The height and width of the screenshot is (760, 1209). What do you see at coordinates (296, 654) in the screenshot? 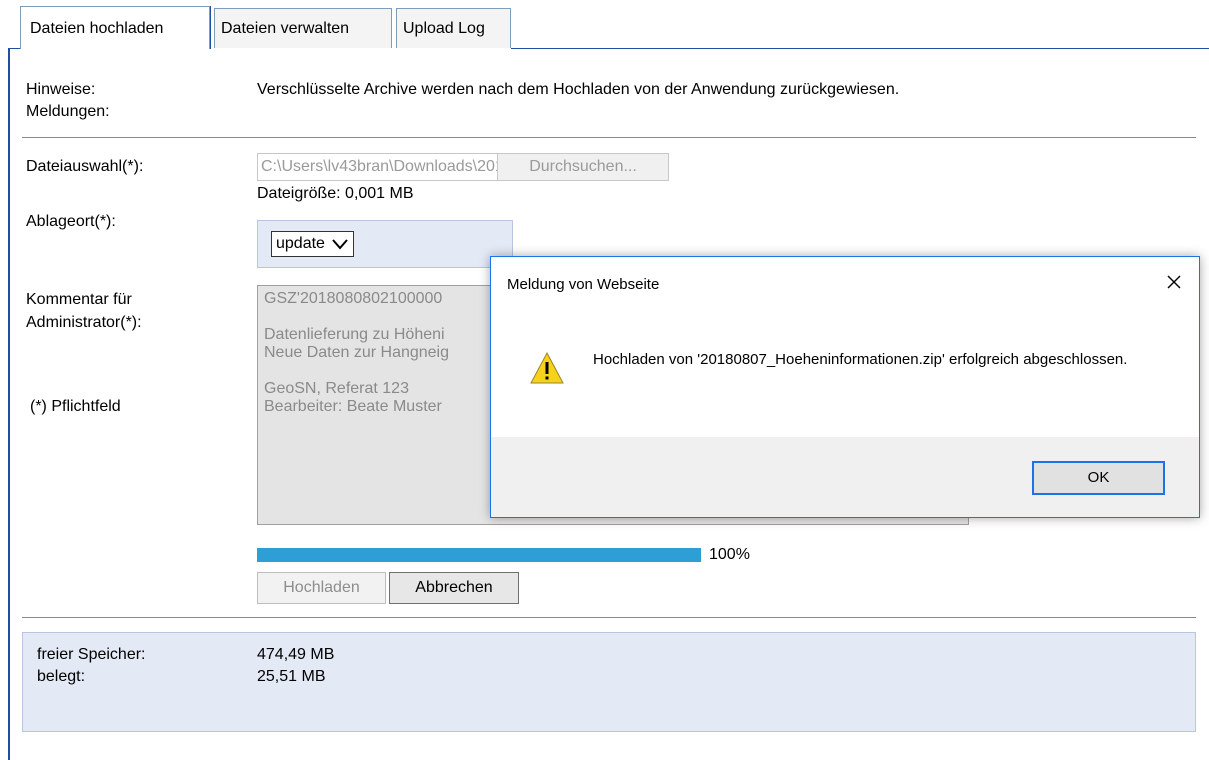
I see `free-storage-value: 474,49 MB` at bounding box center [296, 654].